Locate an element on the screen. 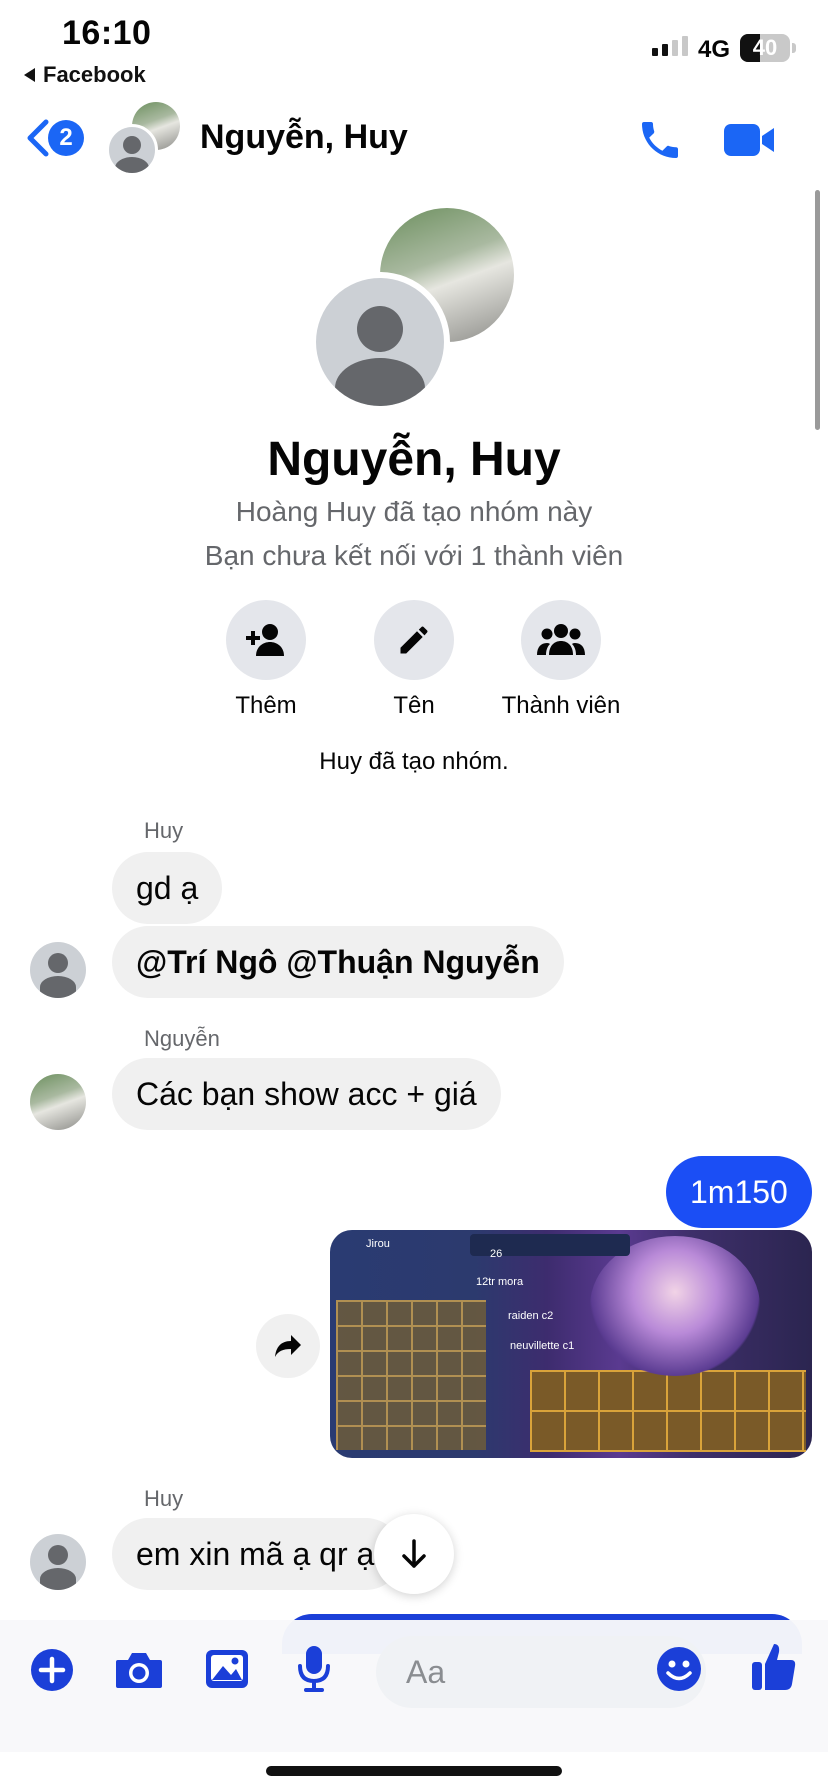  connection-note: Bạn chưa kết nối với 1 thành viên is located at coordinates (414, 555).